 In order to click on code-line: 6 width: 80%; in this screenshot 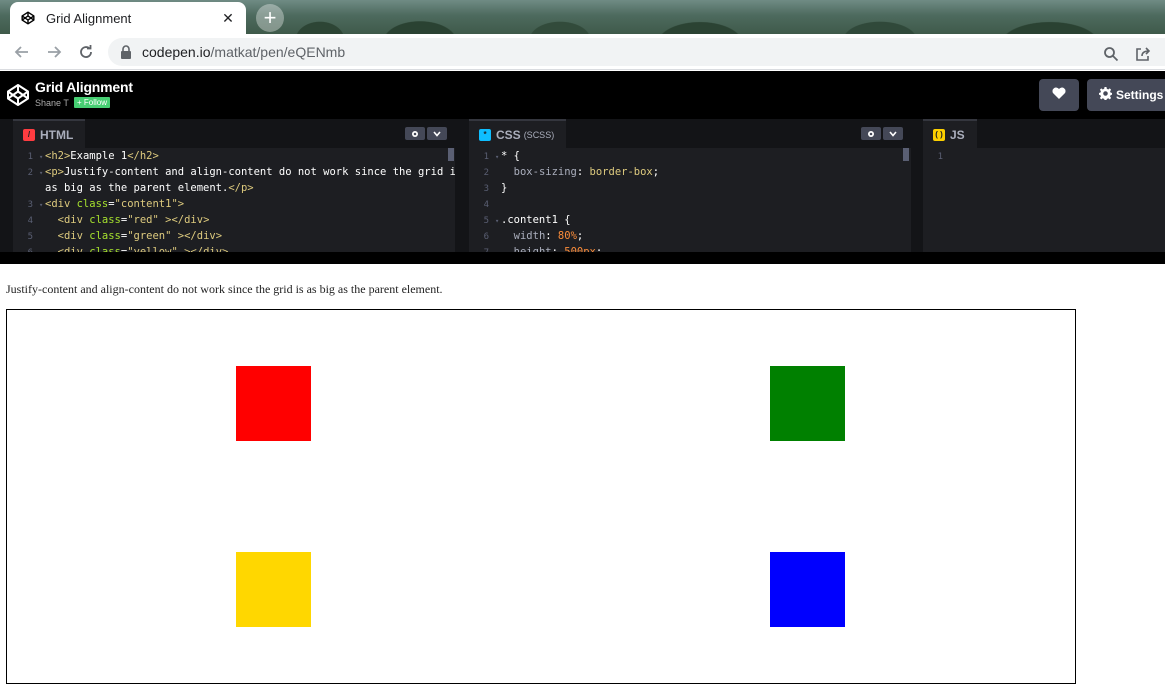, I will do `click(690, 236)`.